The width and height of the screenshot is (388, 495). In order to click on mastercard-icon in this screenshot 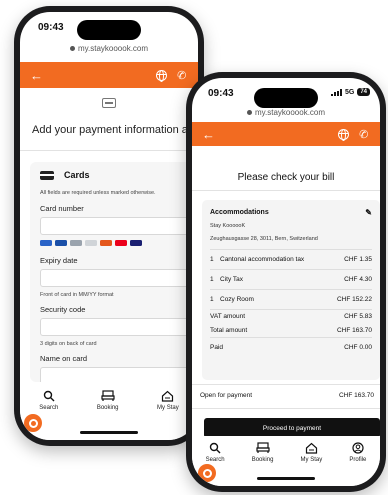, I will do `click(121, 243)`.